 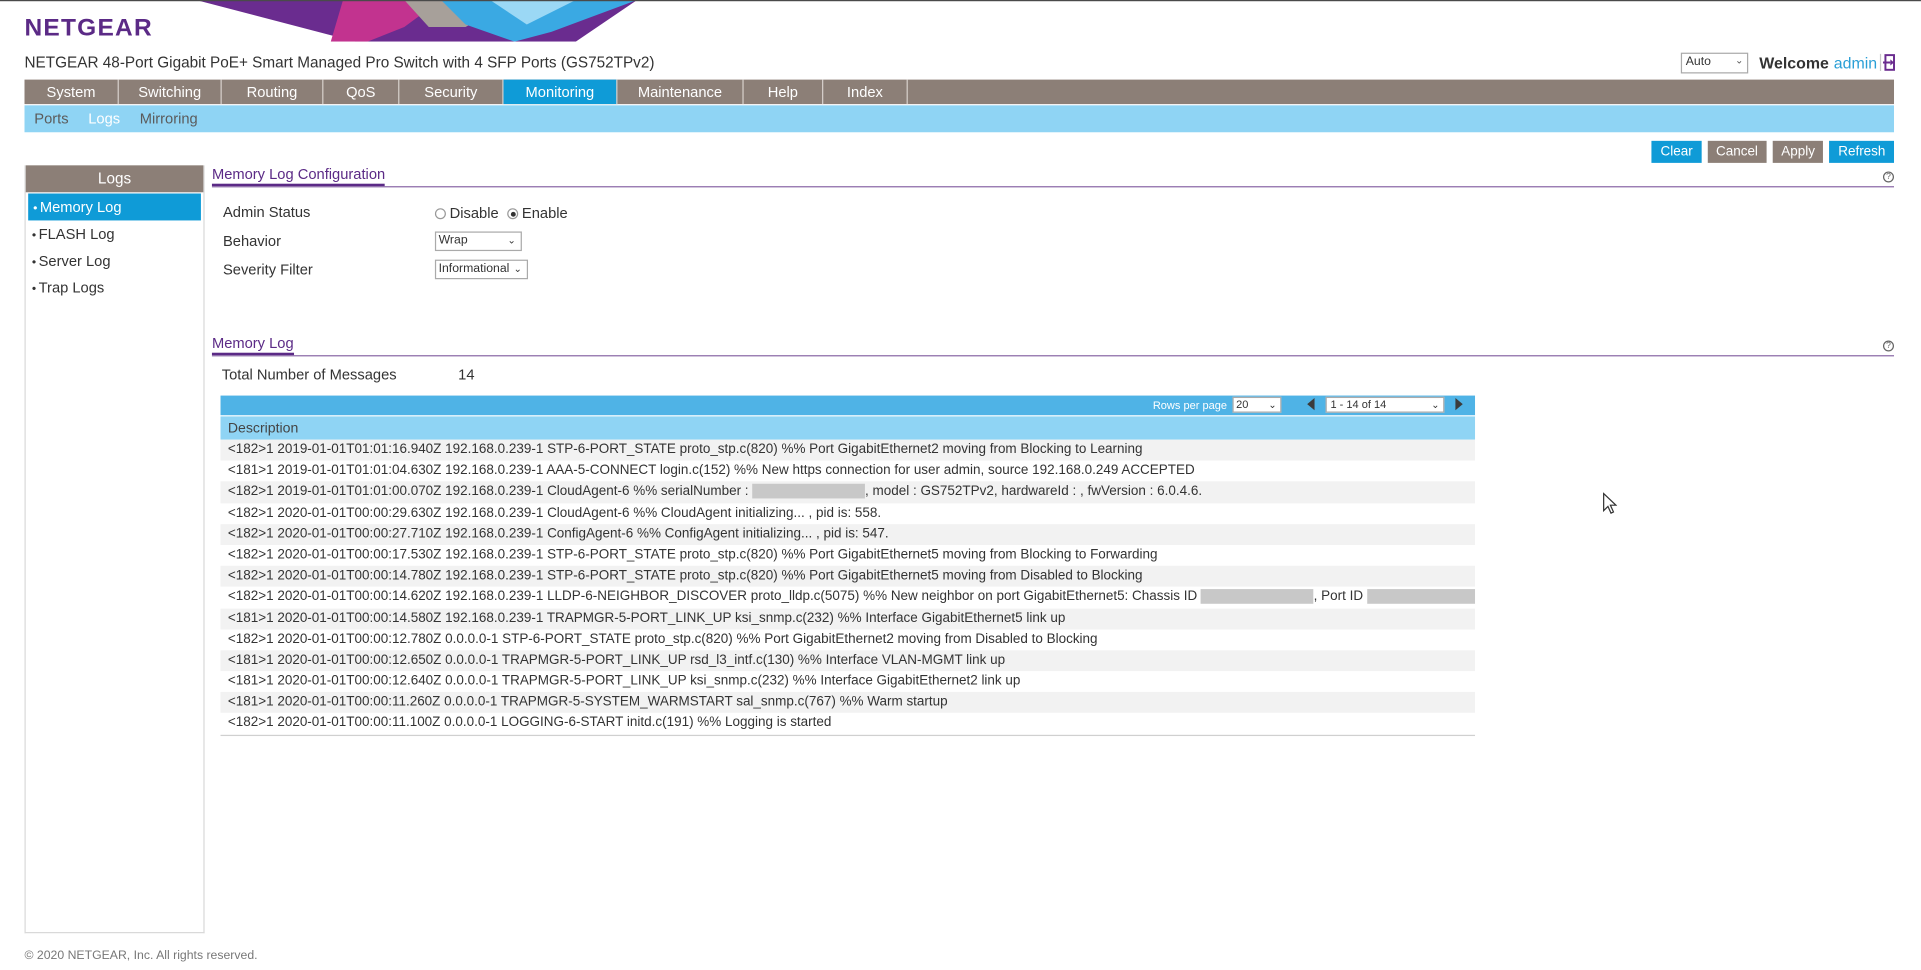 I want to click on rows-per-page-label: Rows per page, so click(x=1189, y=405).